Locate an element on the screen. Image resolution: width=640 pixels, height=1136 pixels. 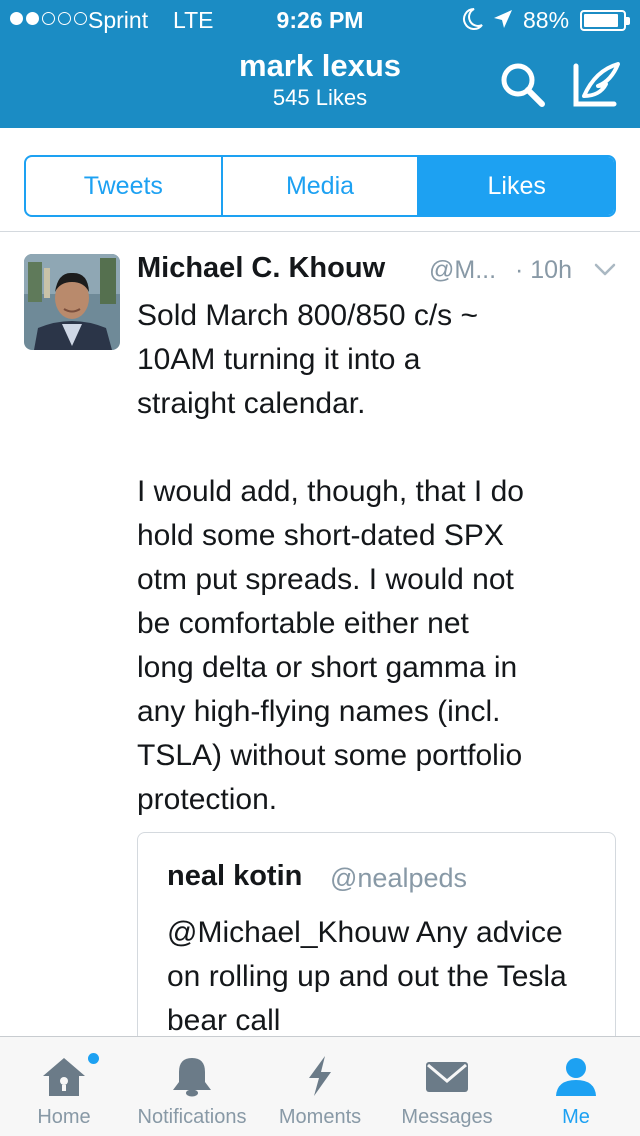
tabbar-messages: Messages is located at coordinates (447, 1086).